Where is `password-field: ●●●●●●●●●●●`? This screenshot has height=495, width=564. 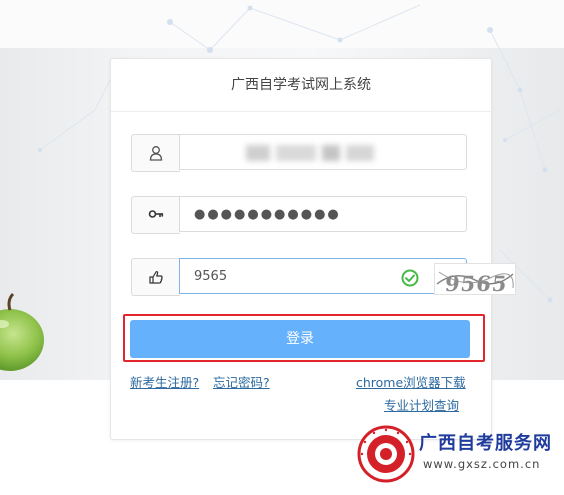 password-field: ●●●●●●●●●●● is located at coordinates (300, 215).